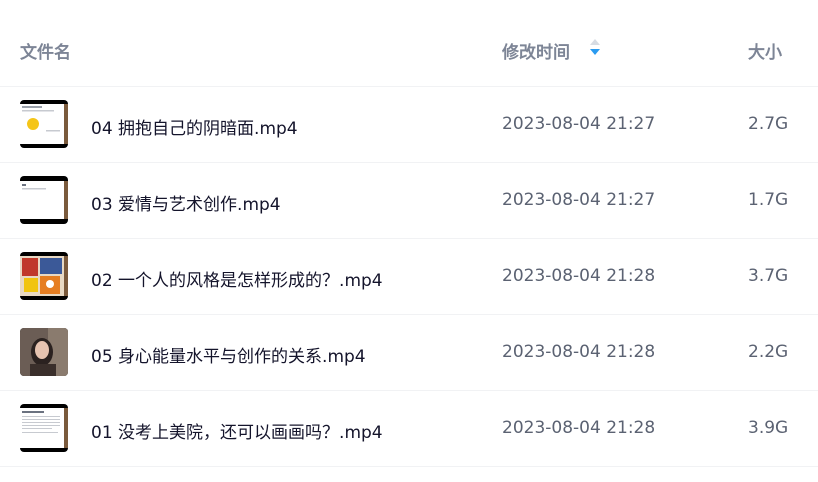  I want to click on file-size: 1.7G, so click(768, 200).